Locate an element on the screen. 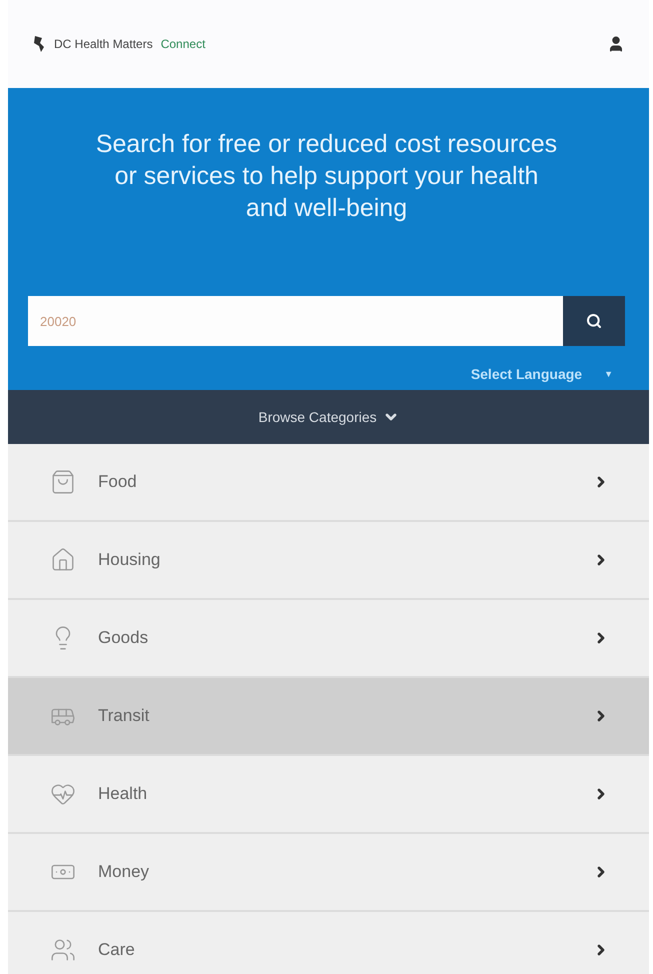  search-icon is located at coordinates (594, 321).